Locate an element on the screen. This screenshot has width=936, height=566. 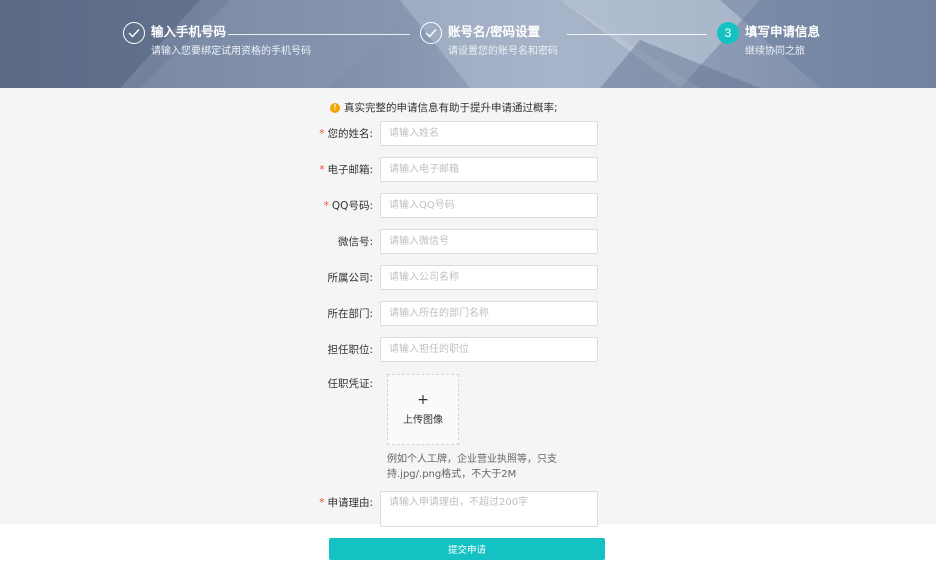
wechat-label: 微信号: is located at coordinates (355, 242).